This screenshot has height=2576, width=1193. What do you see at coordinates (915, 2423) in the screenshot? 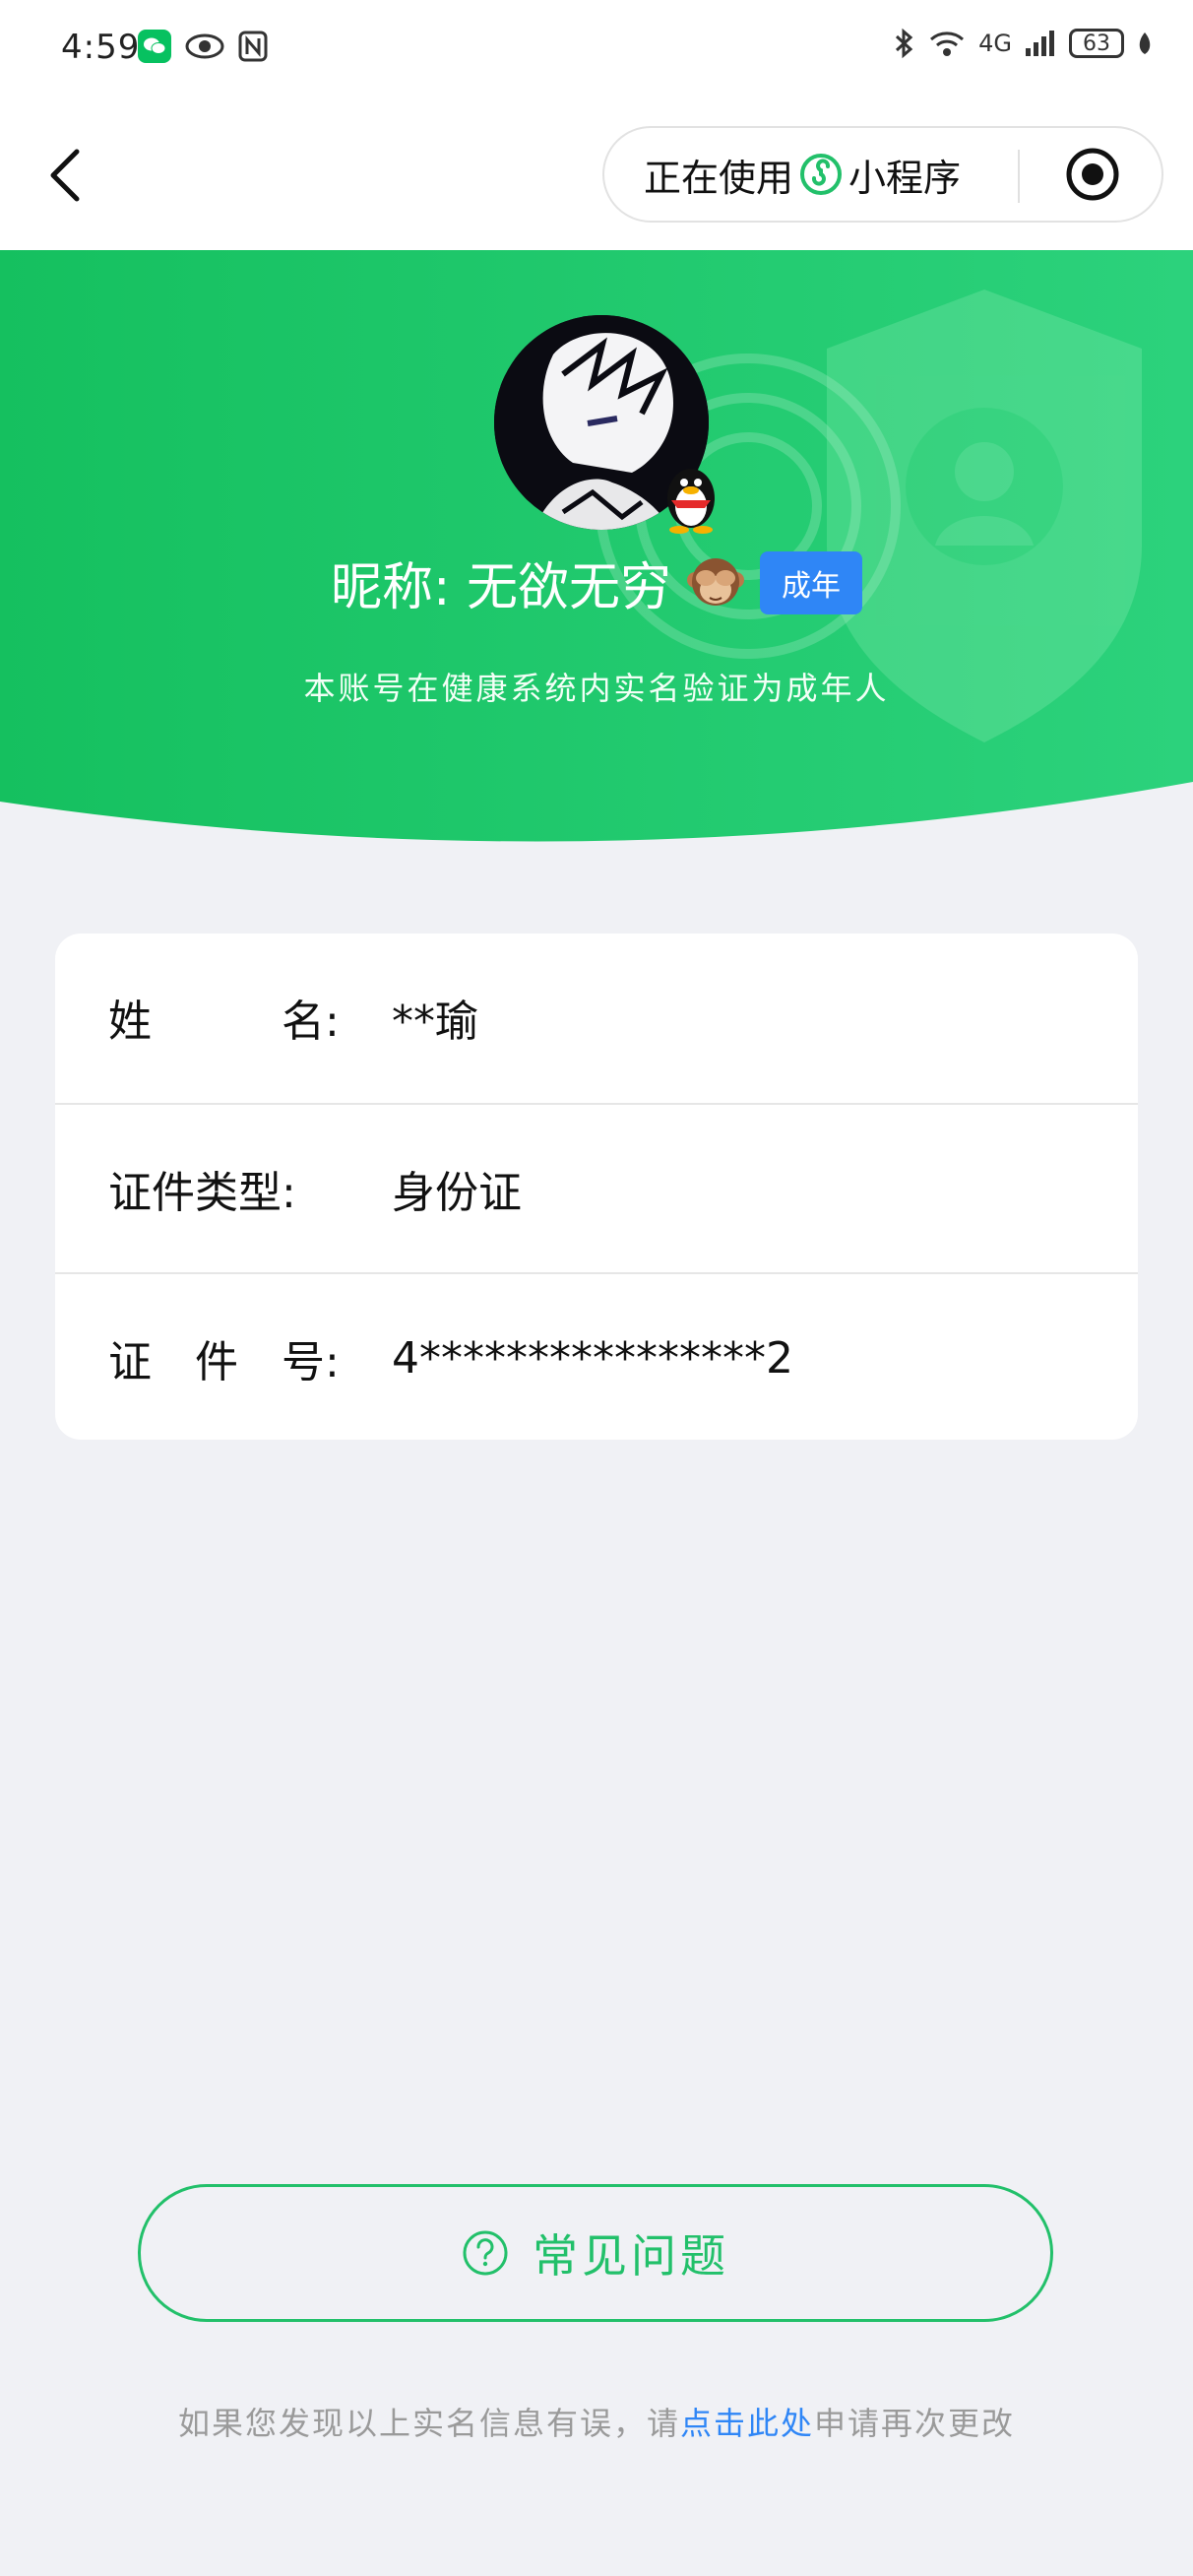
I see `footer-suffix: 申请再次更改` at bounding box center [915, 2423].